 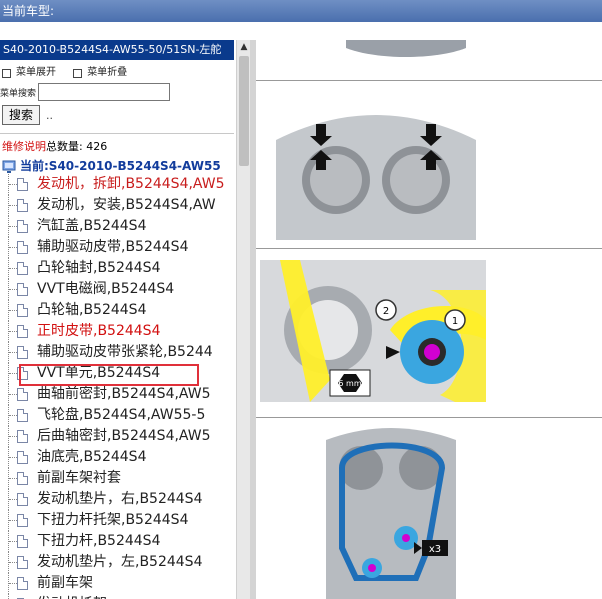 I want to click on tree-item-label: 飞轮盘,B5244S4,AW55-5, so click(x=121, y=415).